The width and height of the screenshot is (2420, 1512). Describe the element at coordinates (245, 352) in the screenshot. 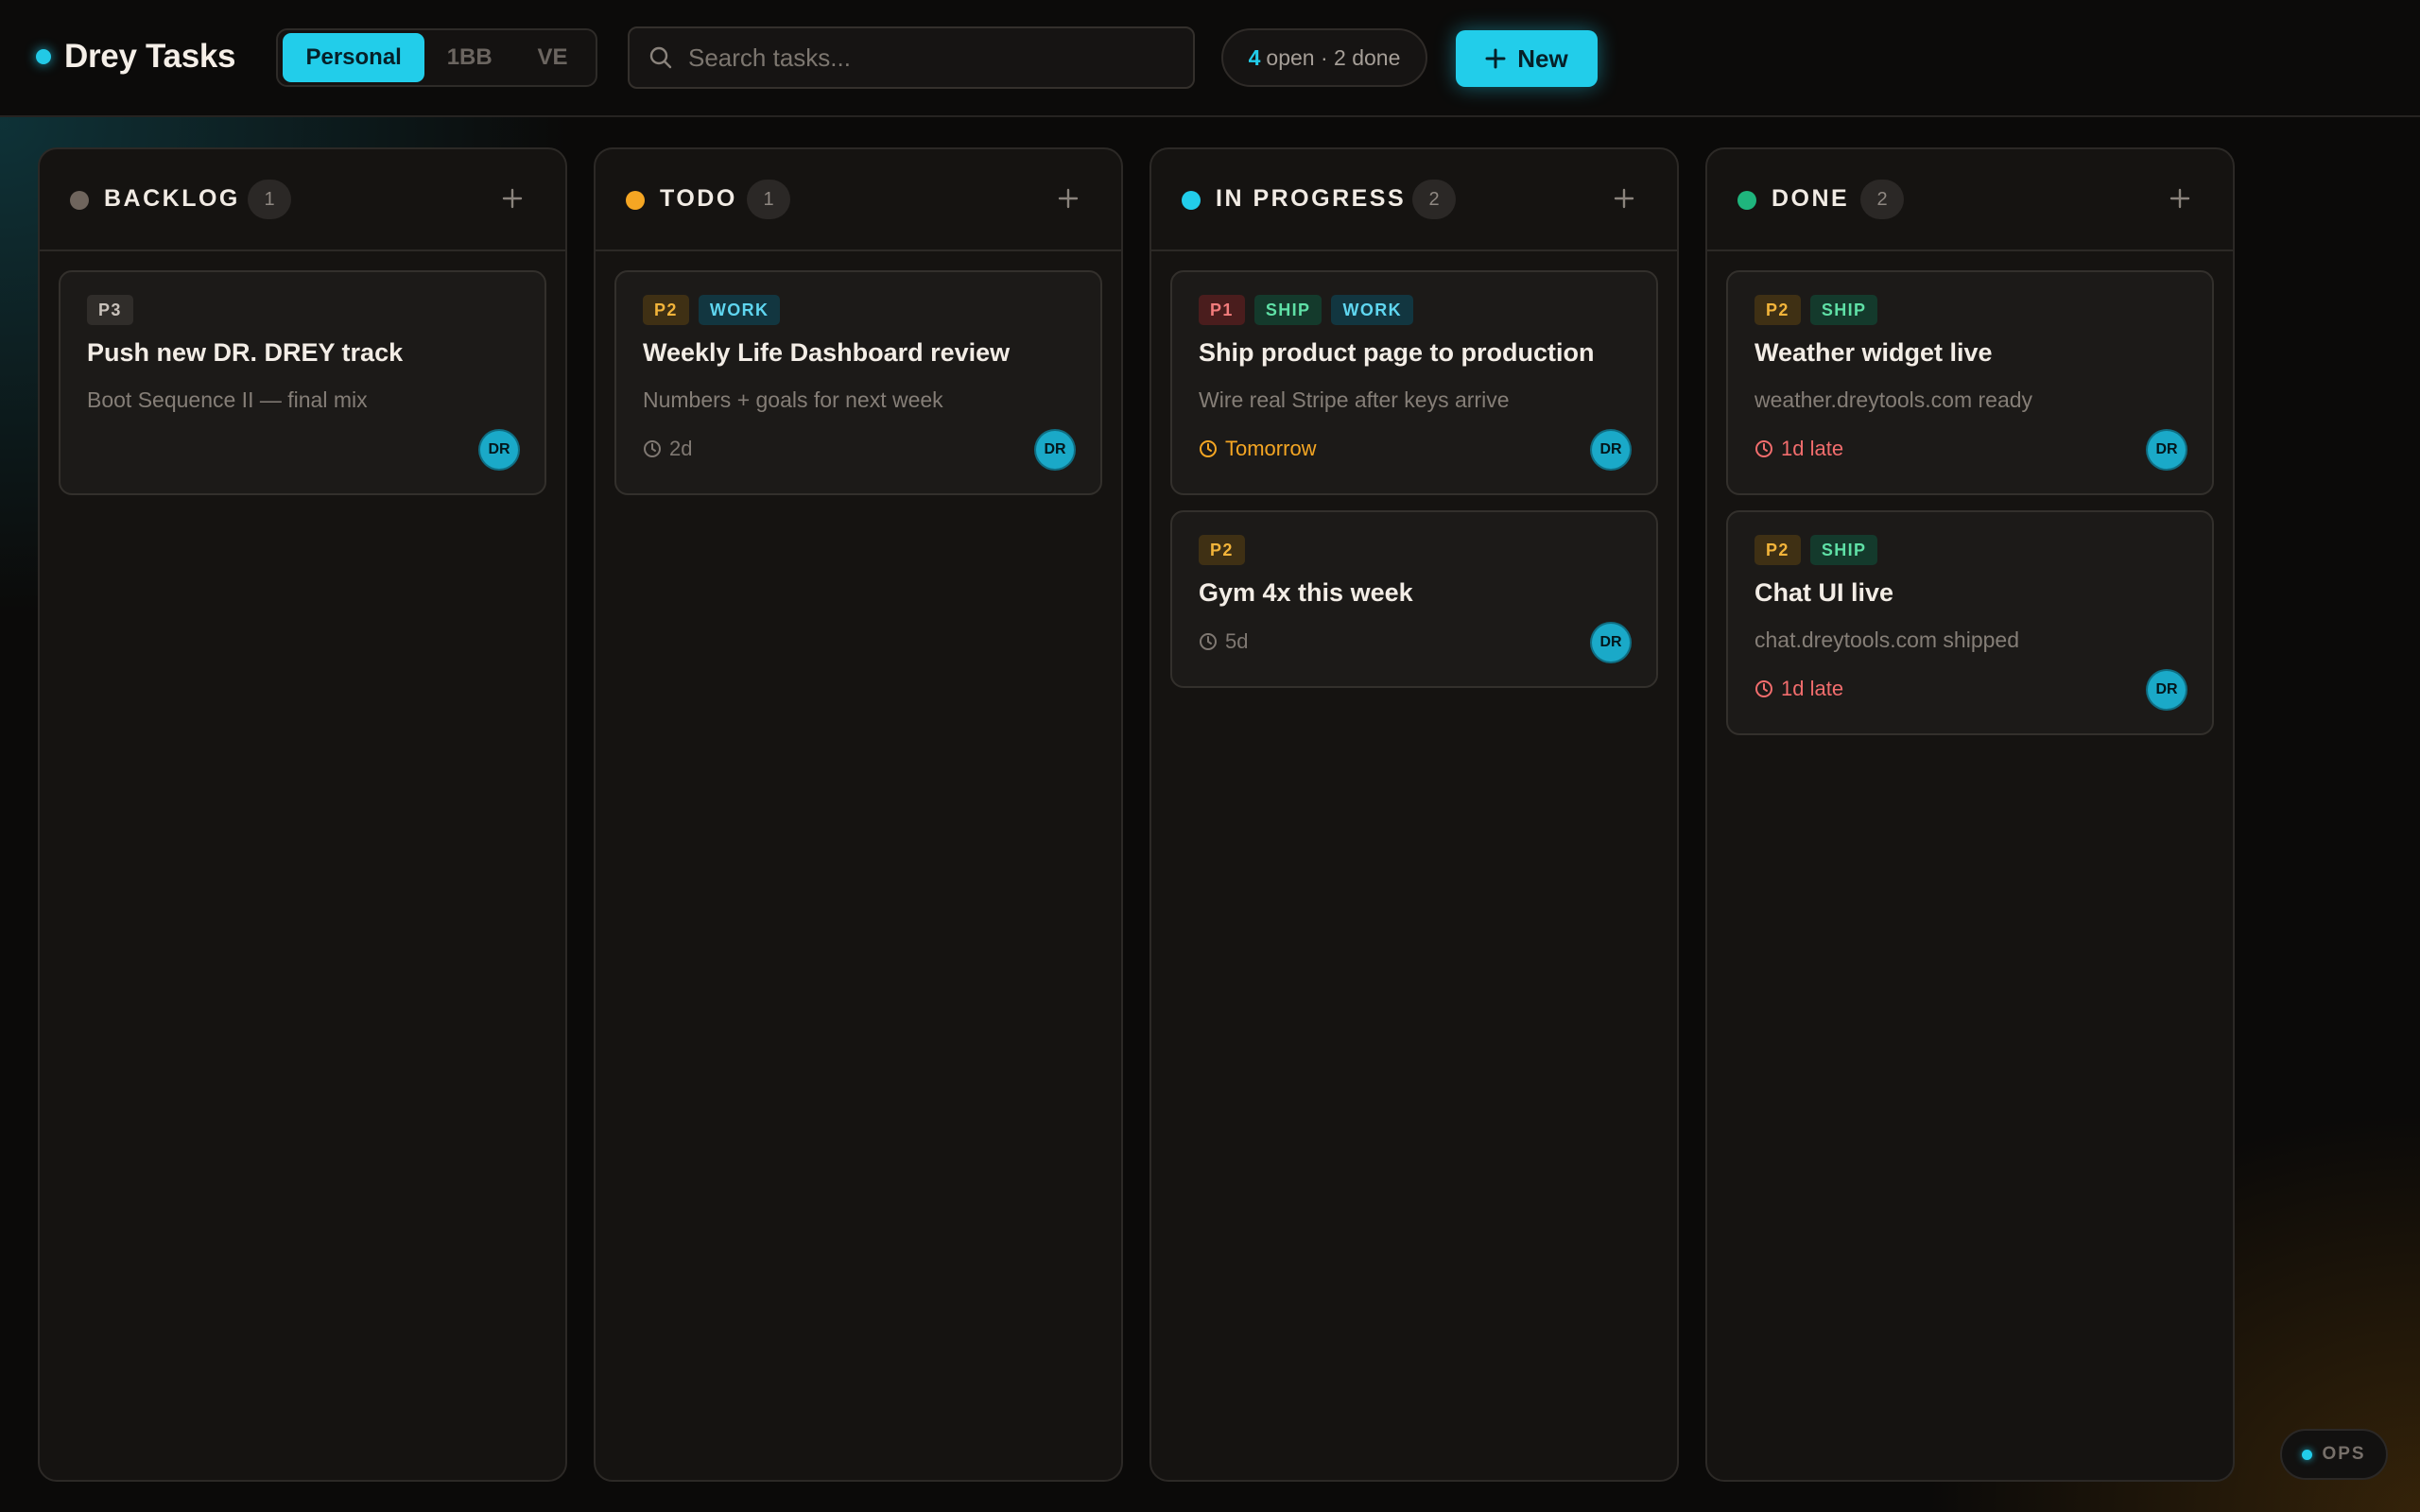

I see `card-title: Push new DR. DREY track` at that location.